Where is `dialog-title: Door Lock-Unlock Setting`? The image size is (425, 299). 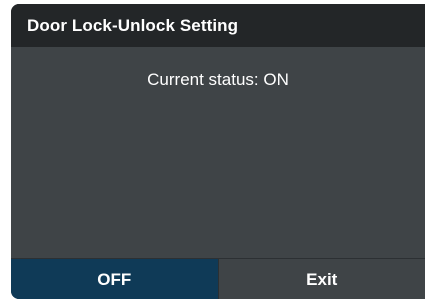 dialog-title: Door Lock-Unlock Setting is located at coordinates (133, 25).